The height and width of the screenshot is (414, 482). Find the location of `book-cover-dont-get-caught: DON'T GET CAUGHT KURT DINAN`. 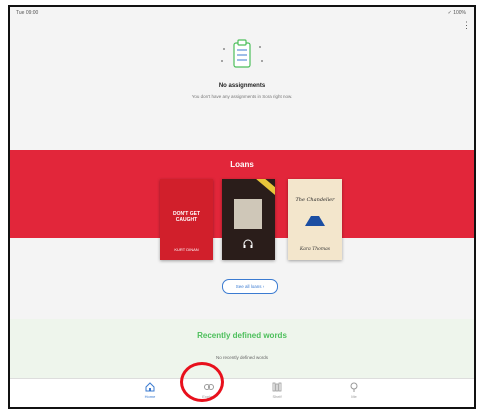

book-cover-dont-get-caught: DON'T GET CAUGHT KURT DINAN is located at coordinates (186, 219).